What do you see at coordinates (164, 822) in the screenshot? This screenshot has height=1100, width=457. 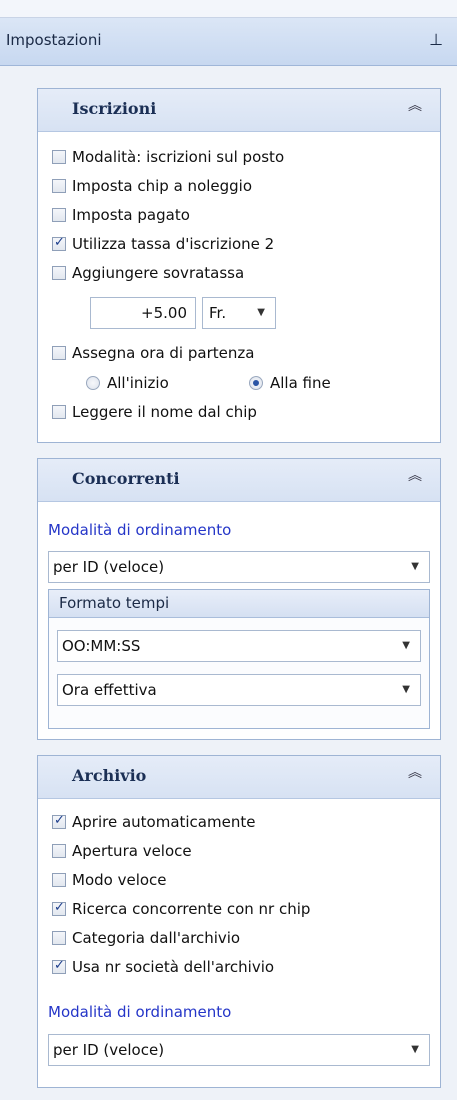 I see `option-label: Aprire automaticamente` at bounding box center [164, 822].